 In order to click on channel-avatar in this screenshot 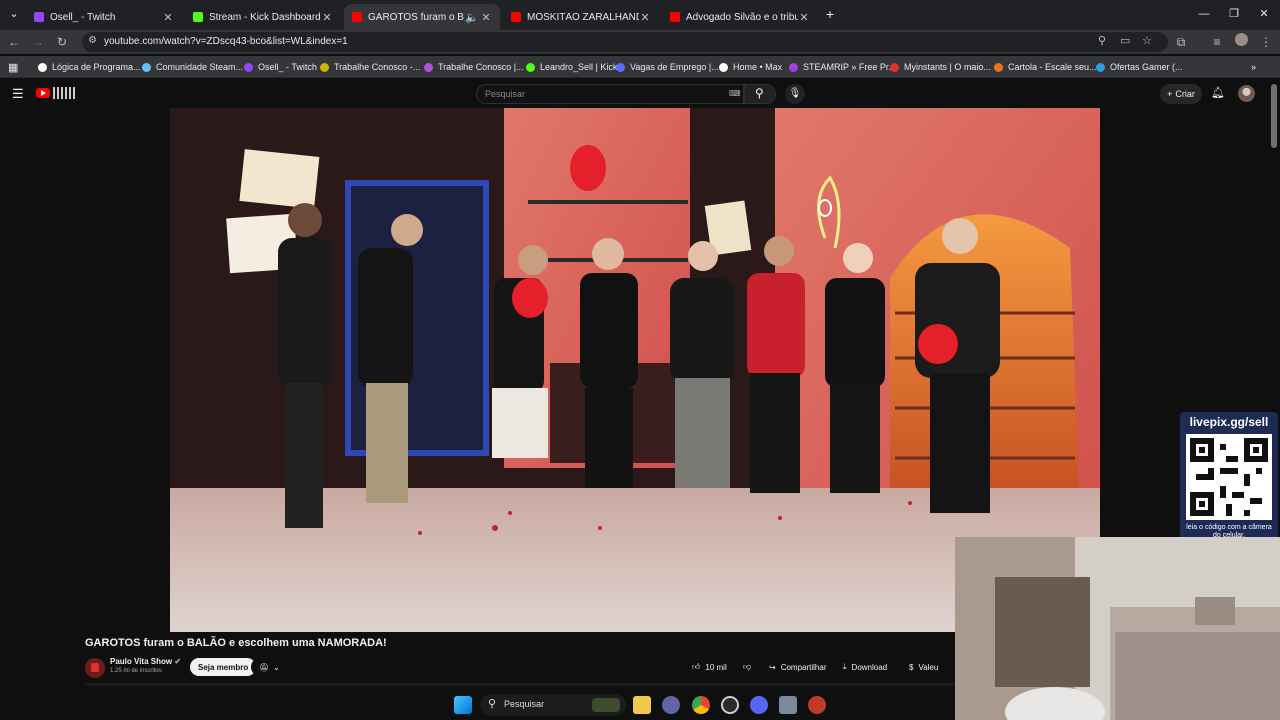, I will do `click(95, 668)`.